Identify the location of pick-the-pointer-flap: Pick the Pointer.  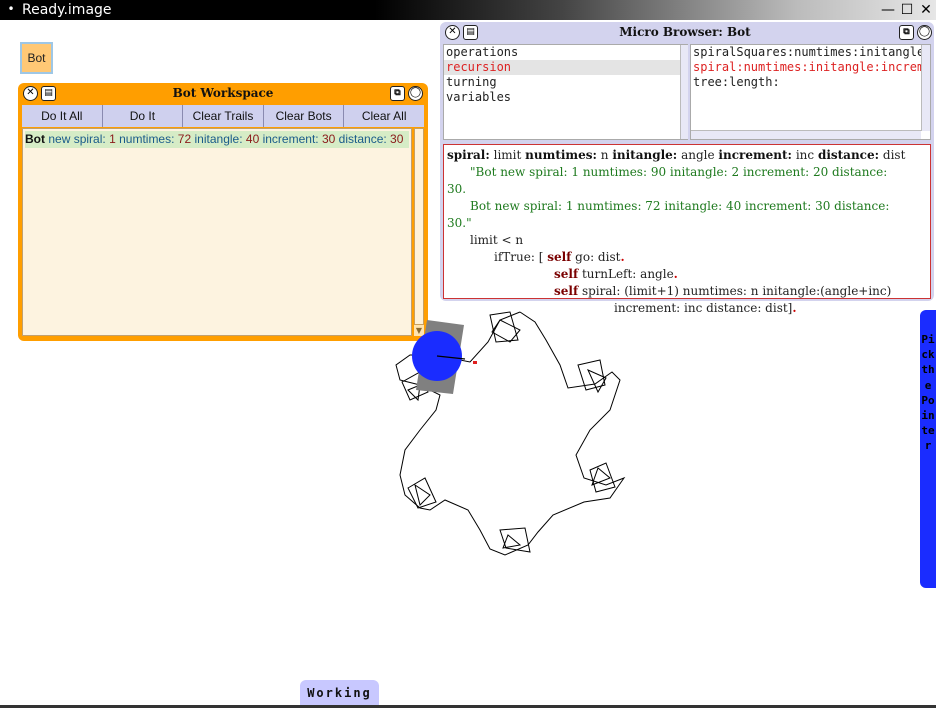
(928, 449).